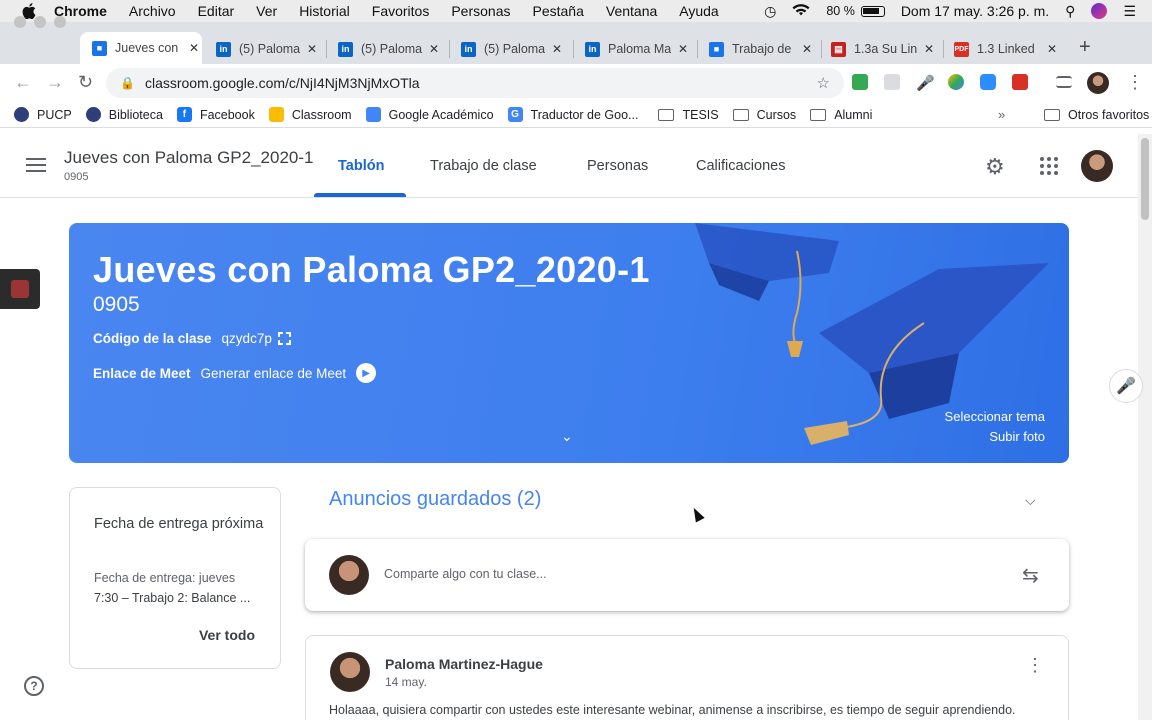 This screenshot has height=720, width=1152. I want to click on extension-icon-heart, so click(956, 82).